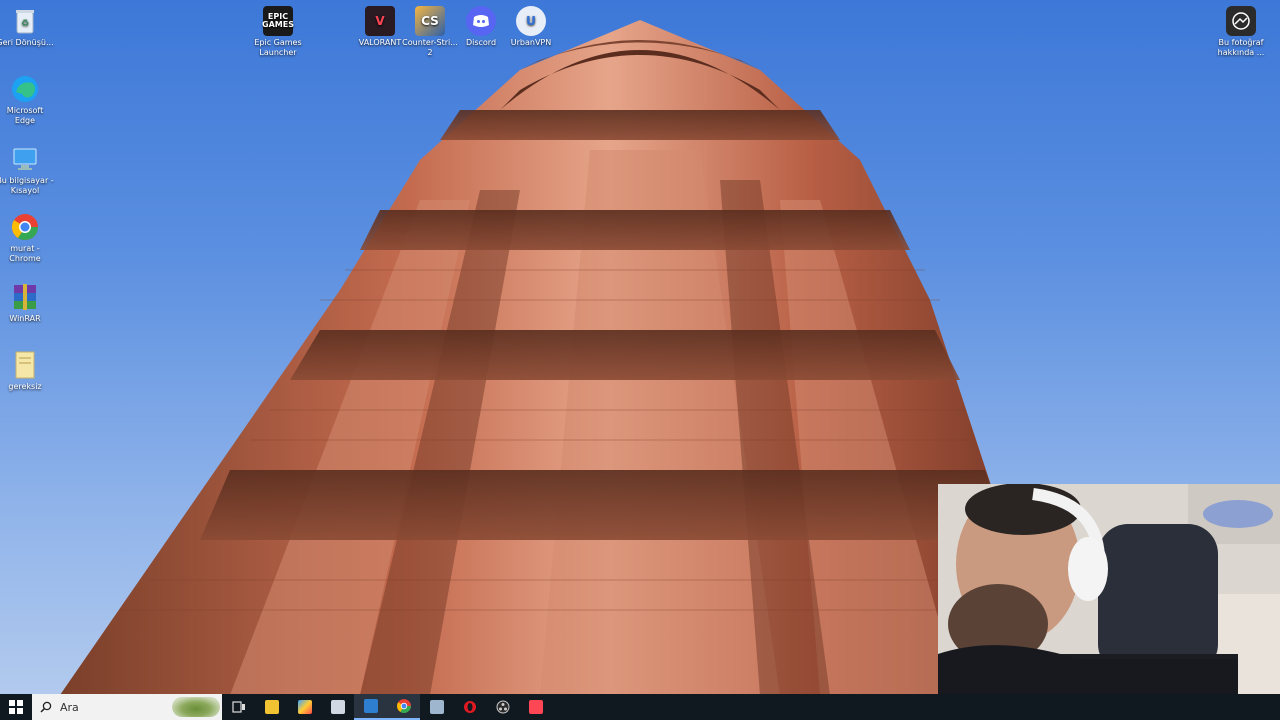  I want to click on desktop-icon-label: Counter-Stri... 2, so click(430, 47).